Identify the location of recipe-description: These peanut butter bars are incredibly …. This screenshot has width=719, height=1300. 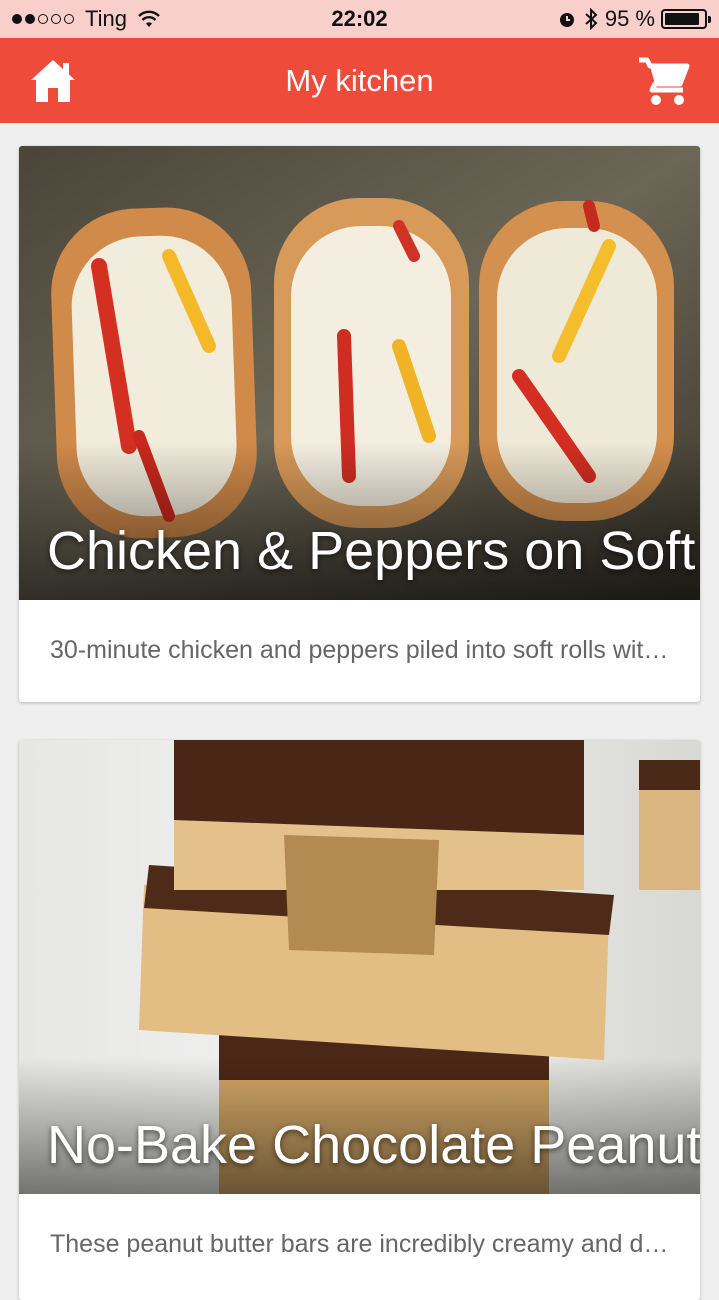
(360, 1244).